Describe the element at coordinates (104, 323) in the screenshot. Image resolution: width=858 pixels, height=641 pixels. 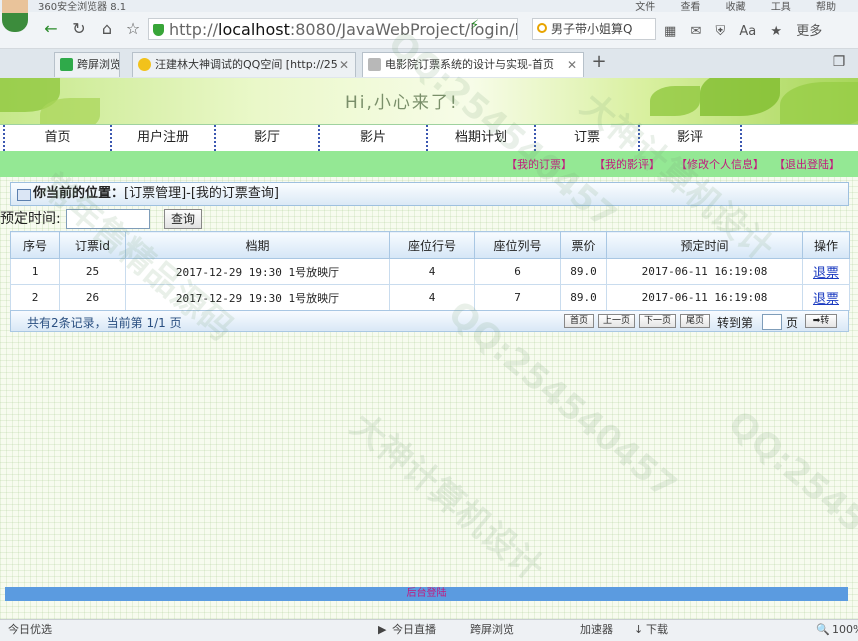
I see `record-summary: 共有2条记录，当前第 1/1 页` at that location.